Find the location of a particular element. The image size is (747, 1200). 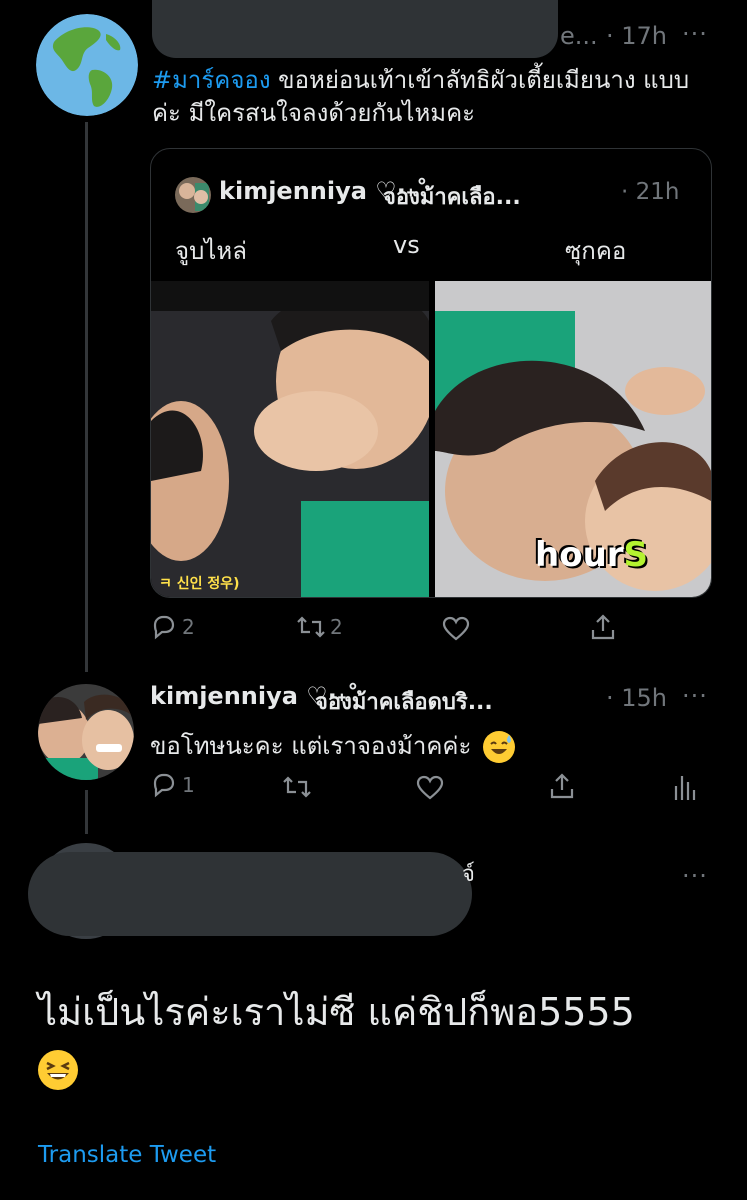

analytics-button is located at coordinates (684, 787).